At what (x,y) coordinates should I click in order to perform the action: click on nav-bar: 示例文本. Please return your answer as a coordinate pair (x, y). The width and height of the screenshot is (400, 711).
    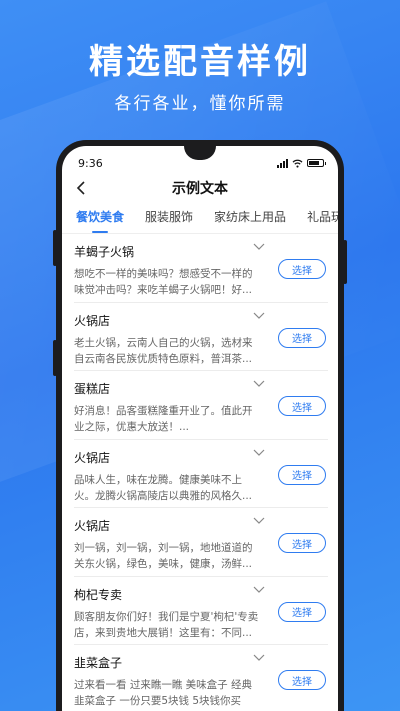
    Looking at the image, I should click on (200, 188).